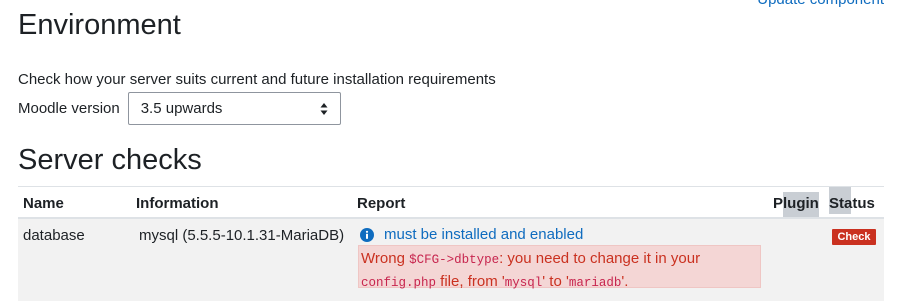 This screenshot has height=301, width=914. I want to click on alert-code-config-php: config.php, so click(399, 283).